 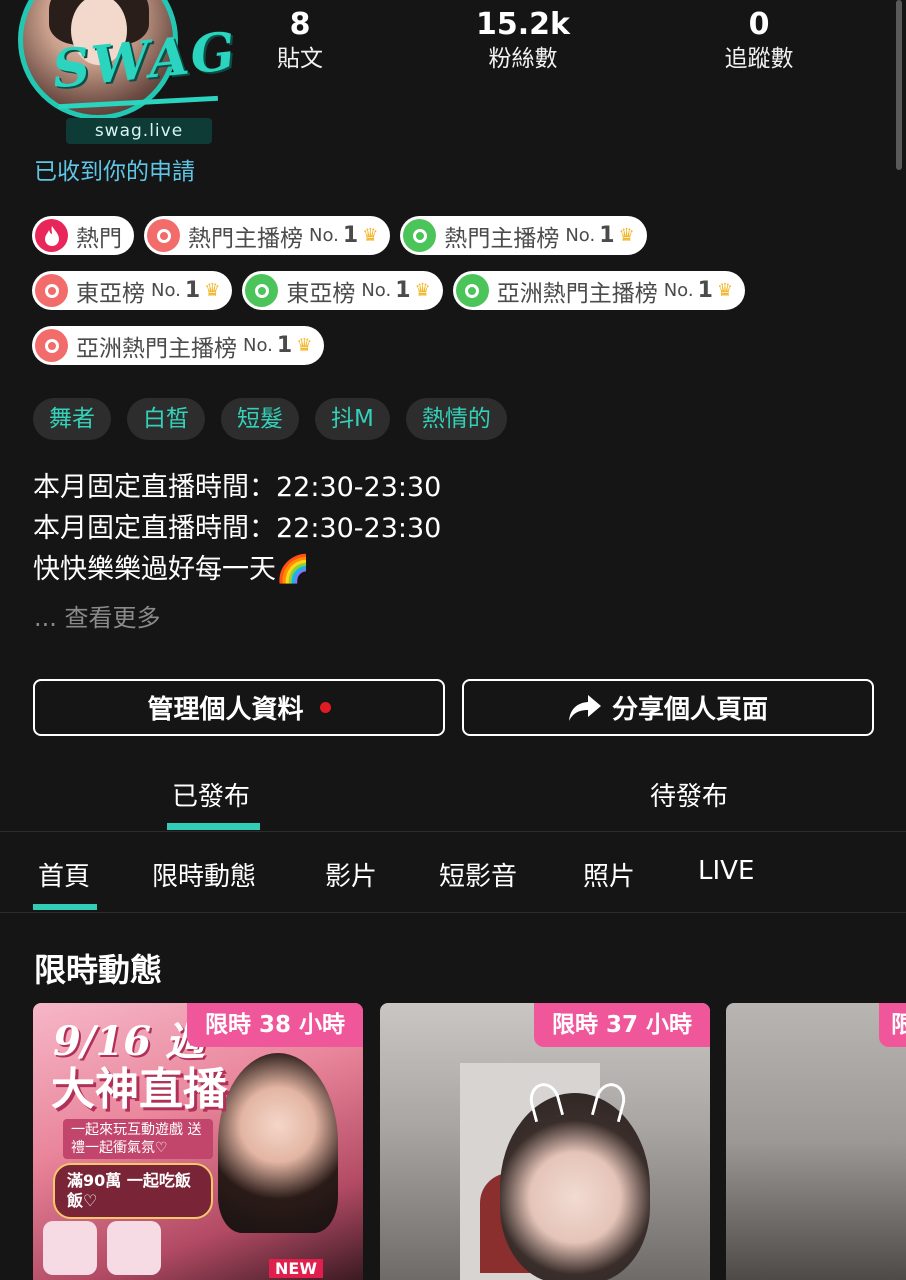 I want to click on stat-posts-value: 8, so click(x=300, y=24).